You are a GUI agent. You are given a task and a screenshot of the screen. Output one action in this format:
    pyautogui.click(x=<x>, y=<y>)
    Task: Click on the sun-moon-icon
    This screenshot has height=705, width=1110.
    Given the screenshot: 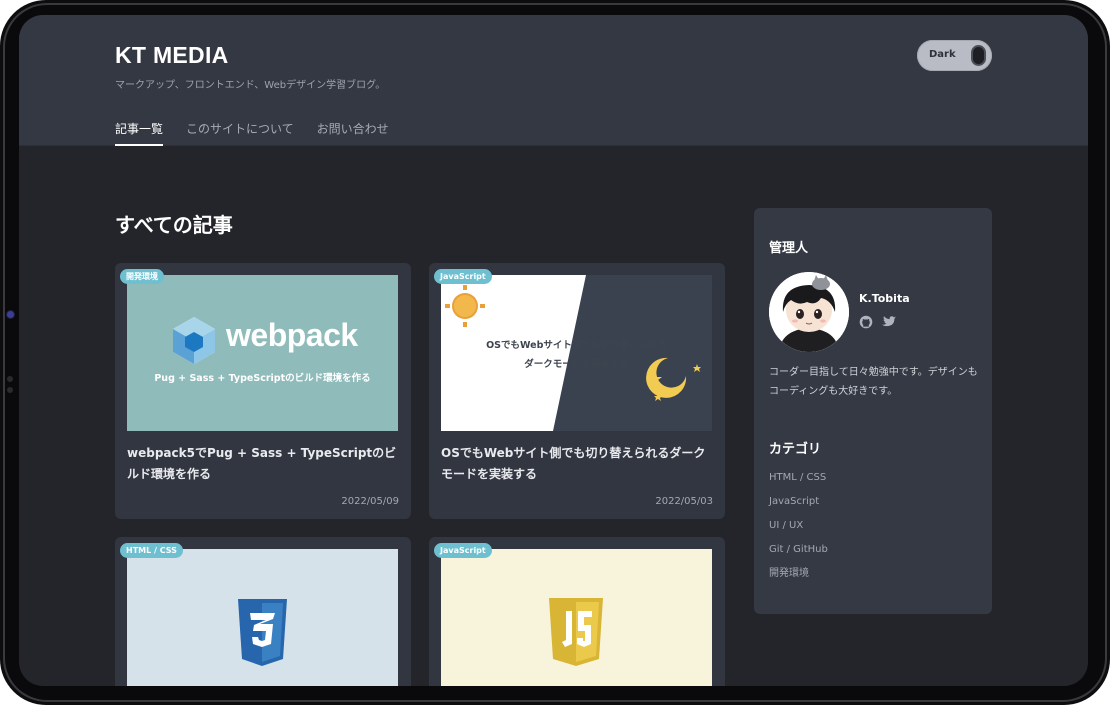 What is the action you would take?
    pyautogui.click(x=578, y=353)
    